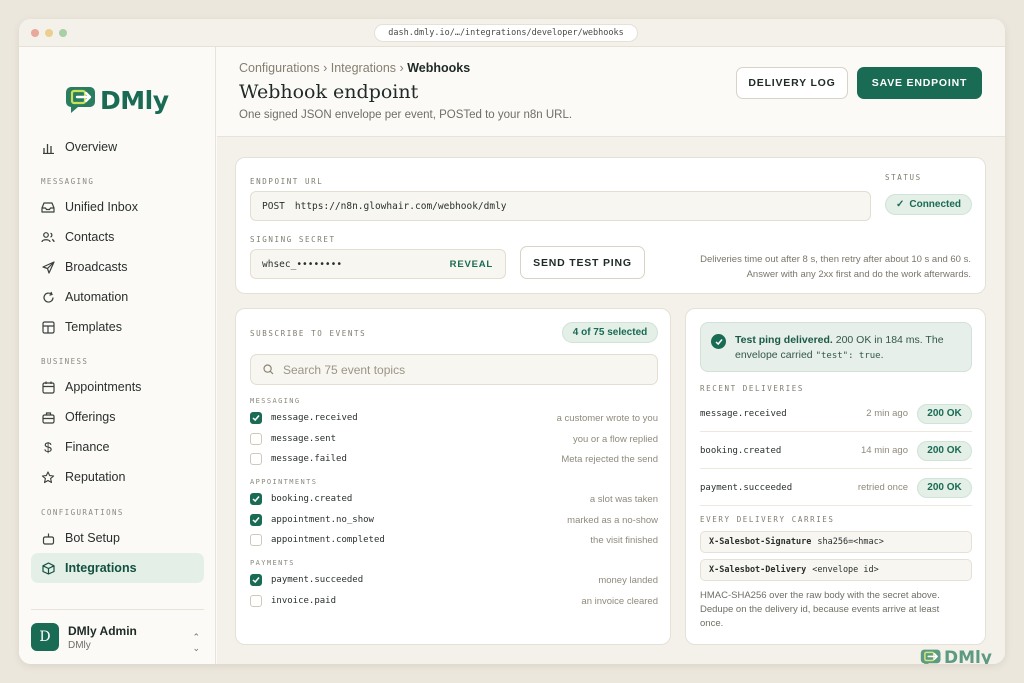 This screenshot has height=683, width=1024. Describe the element at coordinates (454, 520) in the screenshot. I see `event-row: appointment.no_show marked as a no-show` at that location.